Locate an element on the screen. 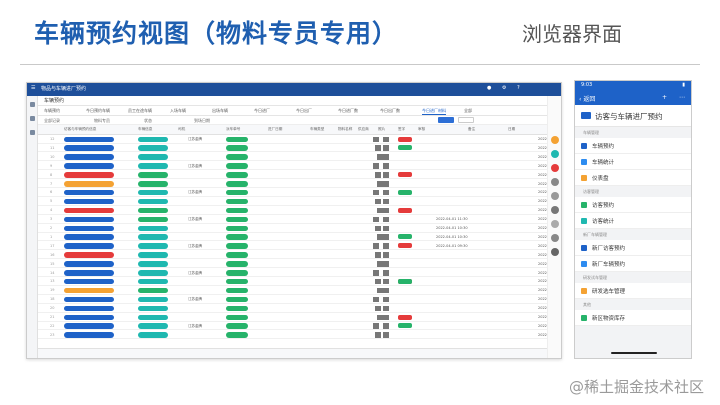 The width and height of the screenshot is (720, 405). table-row: 22 2022-0 江苏金牌 is located at coordinates (299, 326).